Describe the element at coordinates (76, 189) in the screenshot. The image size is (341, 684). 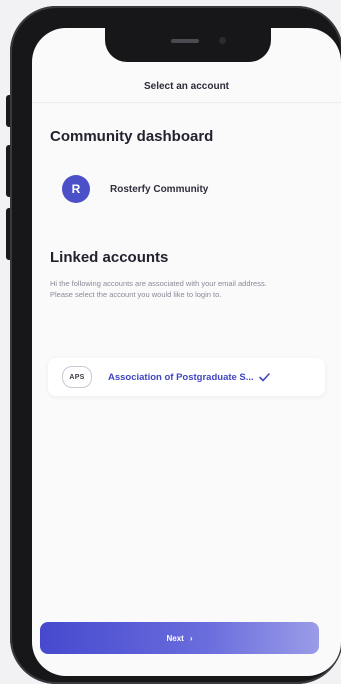
I see `community-logo-icon: R` at that location.